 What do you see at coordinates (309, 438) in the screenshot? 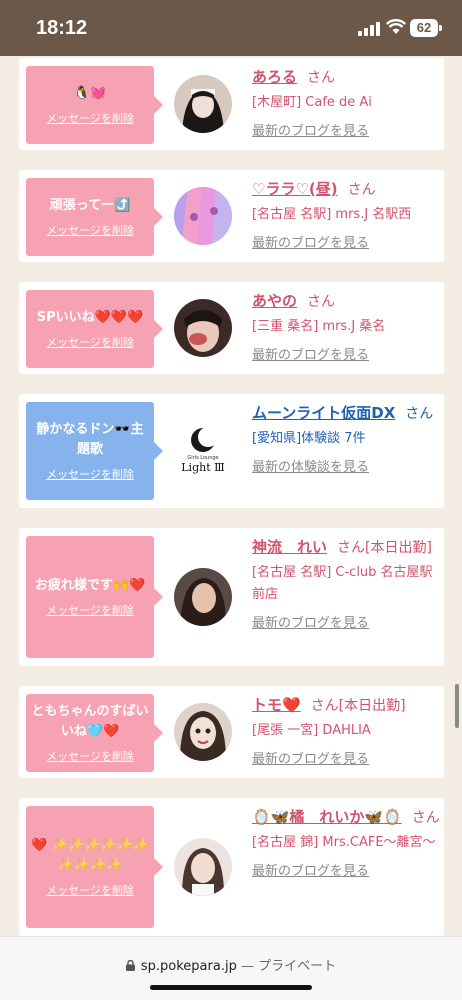
I see `shop-info: [愛知県]体験談 7件` at bounding box center [309, 438].